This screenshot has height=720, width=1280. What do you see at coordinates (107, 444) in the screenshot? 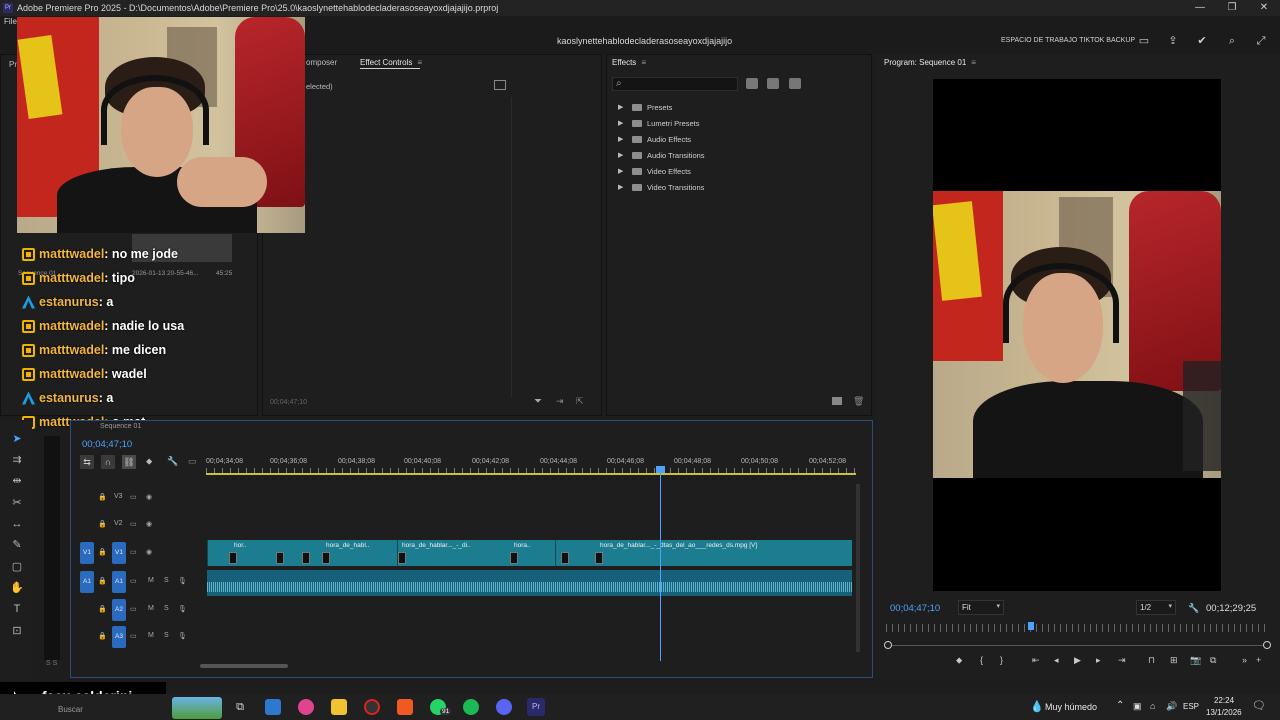
I see `timeline-timecode: 00;04;47;10` at bounding box center [107, 444].